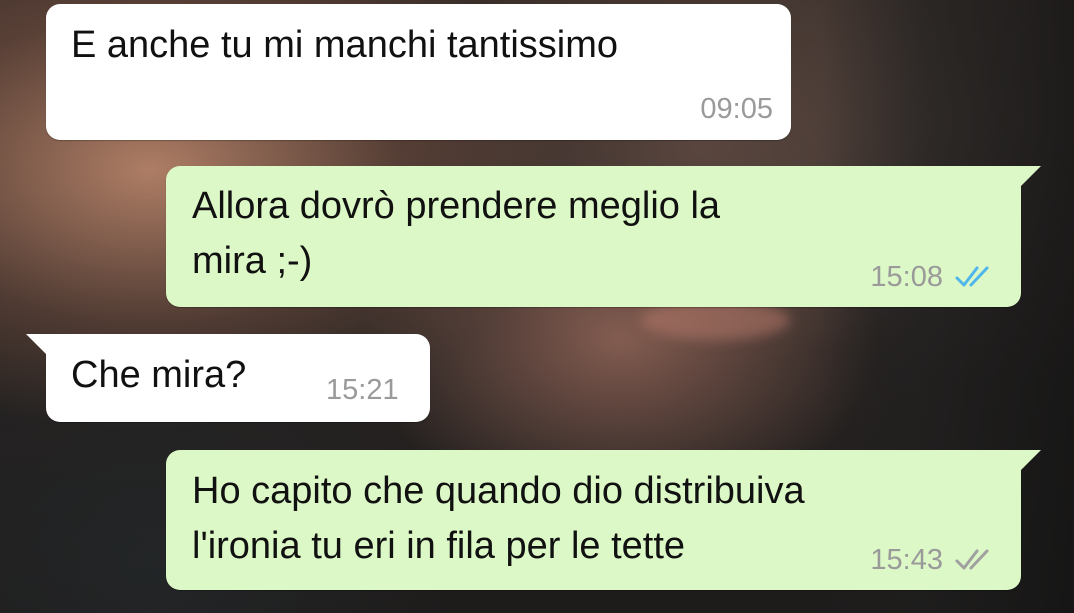 The width and height of the screenshot is (1074, 613). What do you see at coordinates (362, 390) in the screenshot?
I see `message-timestamp: 15:21` at bounding box center [362, 390].